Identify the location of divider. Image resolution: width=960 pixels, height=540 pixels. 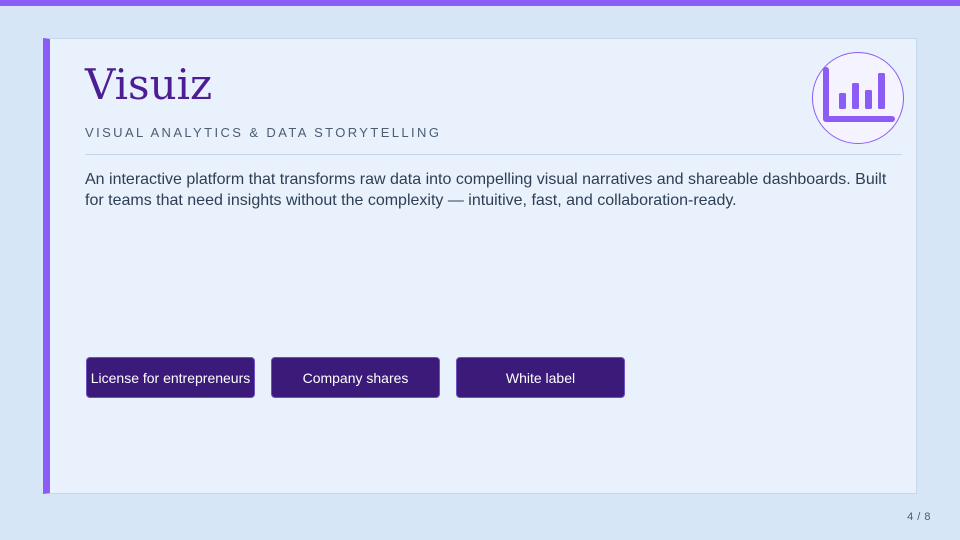
(493, 154).